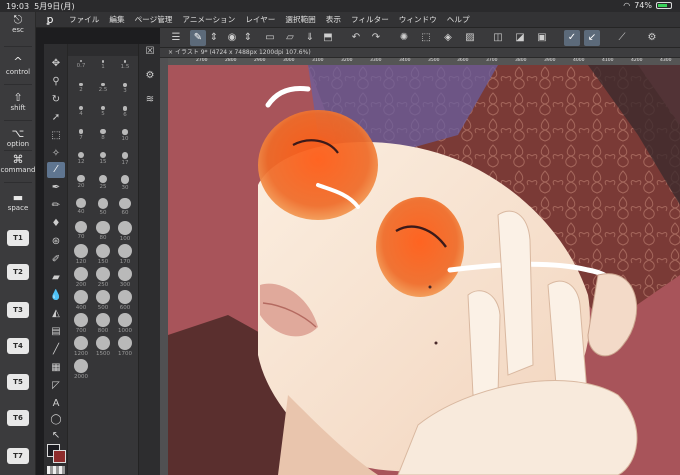  What do you see at coordinates (81, 135) in the screenshot?
I see `brush-size-item: 7` at bounding box center [81, 135].